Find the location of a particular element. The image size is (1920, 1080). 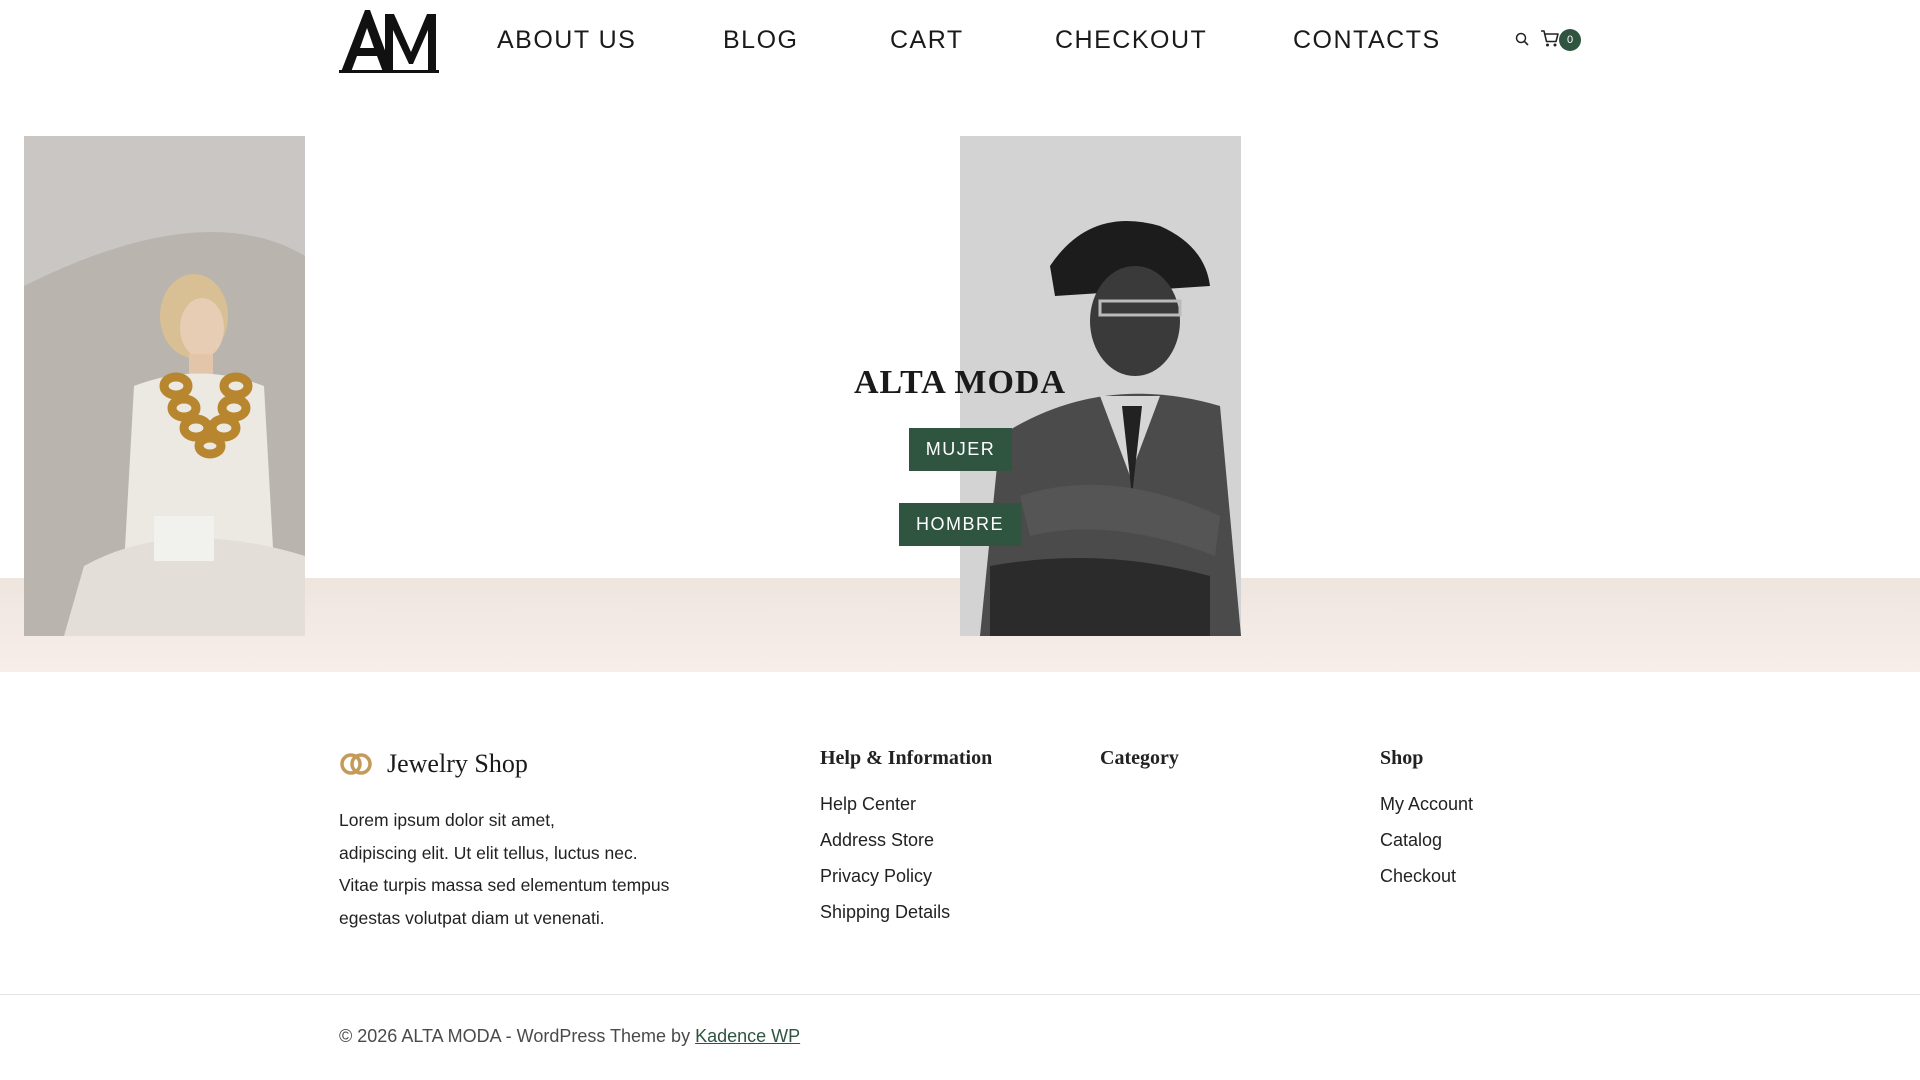

footer-links-shop: My Account Catalog Checkout is located at coordinates (1426, 840).